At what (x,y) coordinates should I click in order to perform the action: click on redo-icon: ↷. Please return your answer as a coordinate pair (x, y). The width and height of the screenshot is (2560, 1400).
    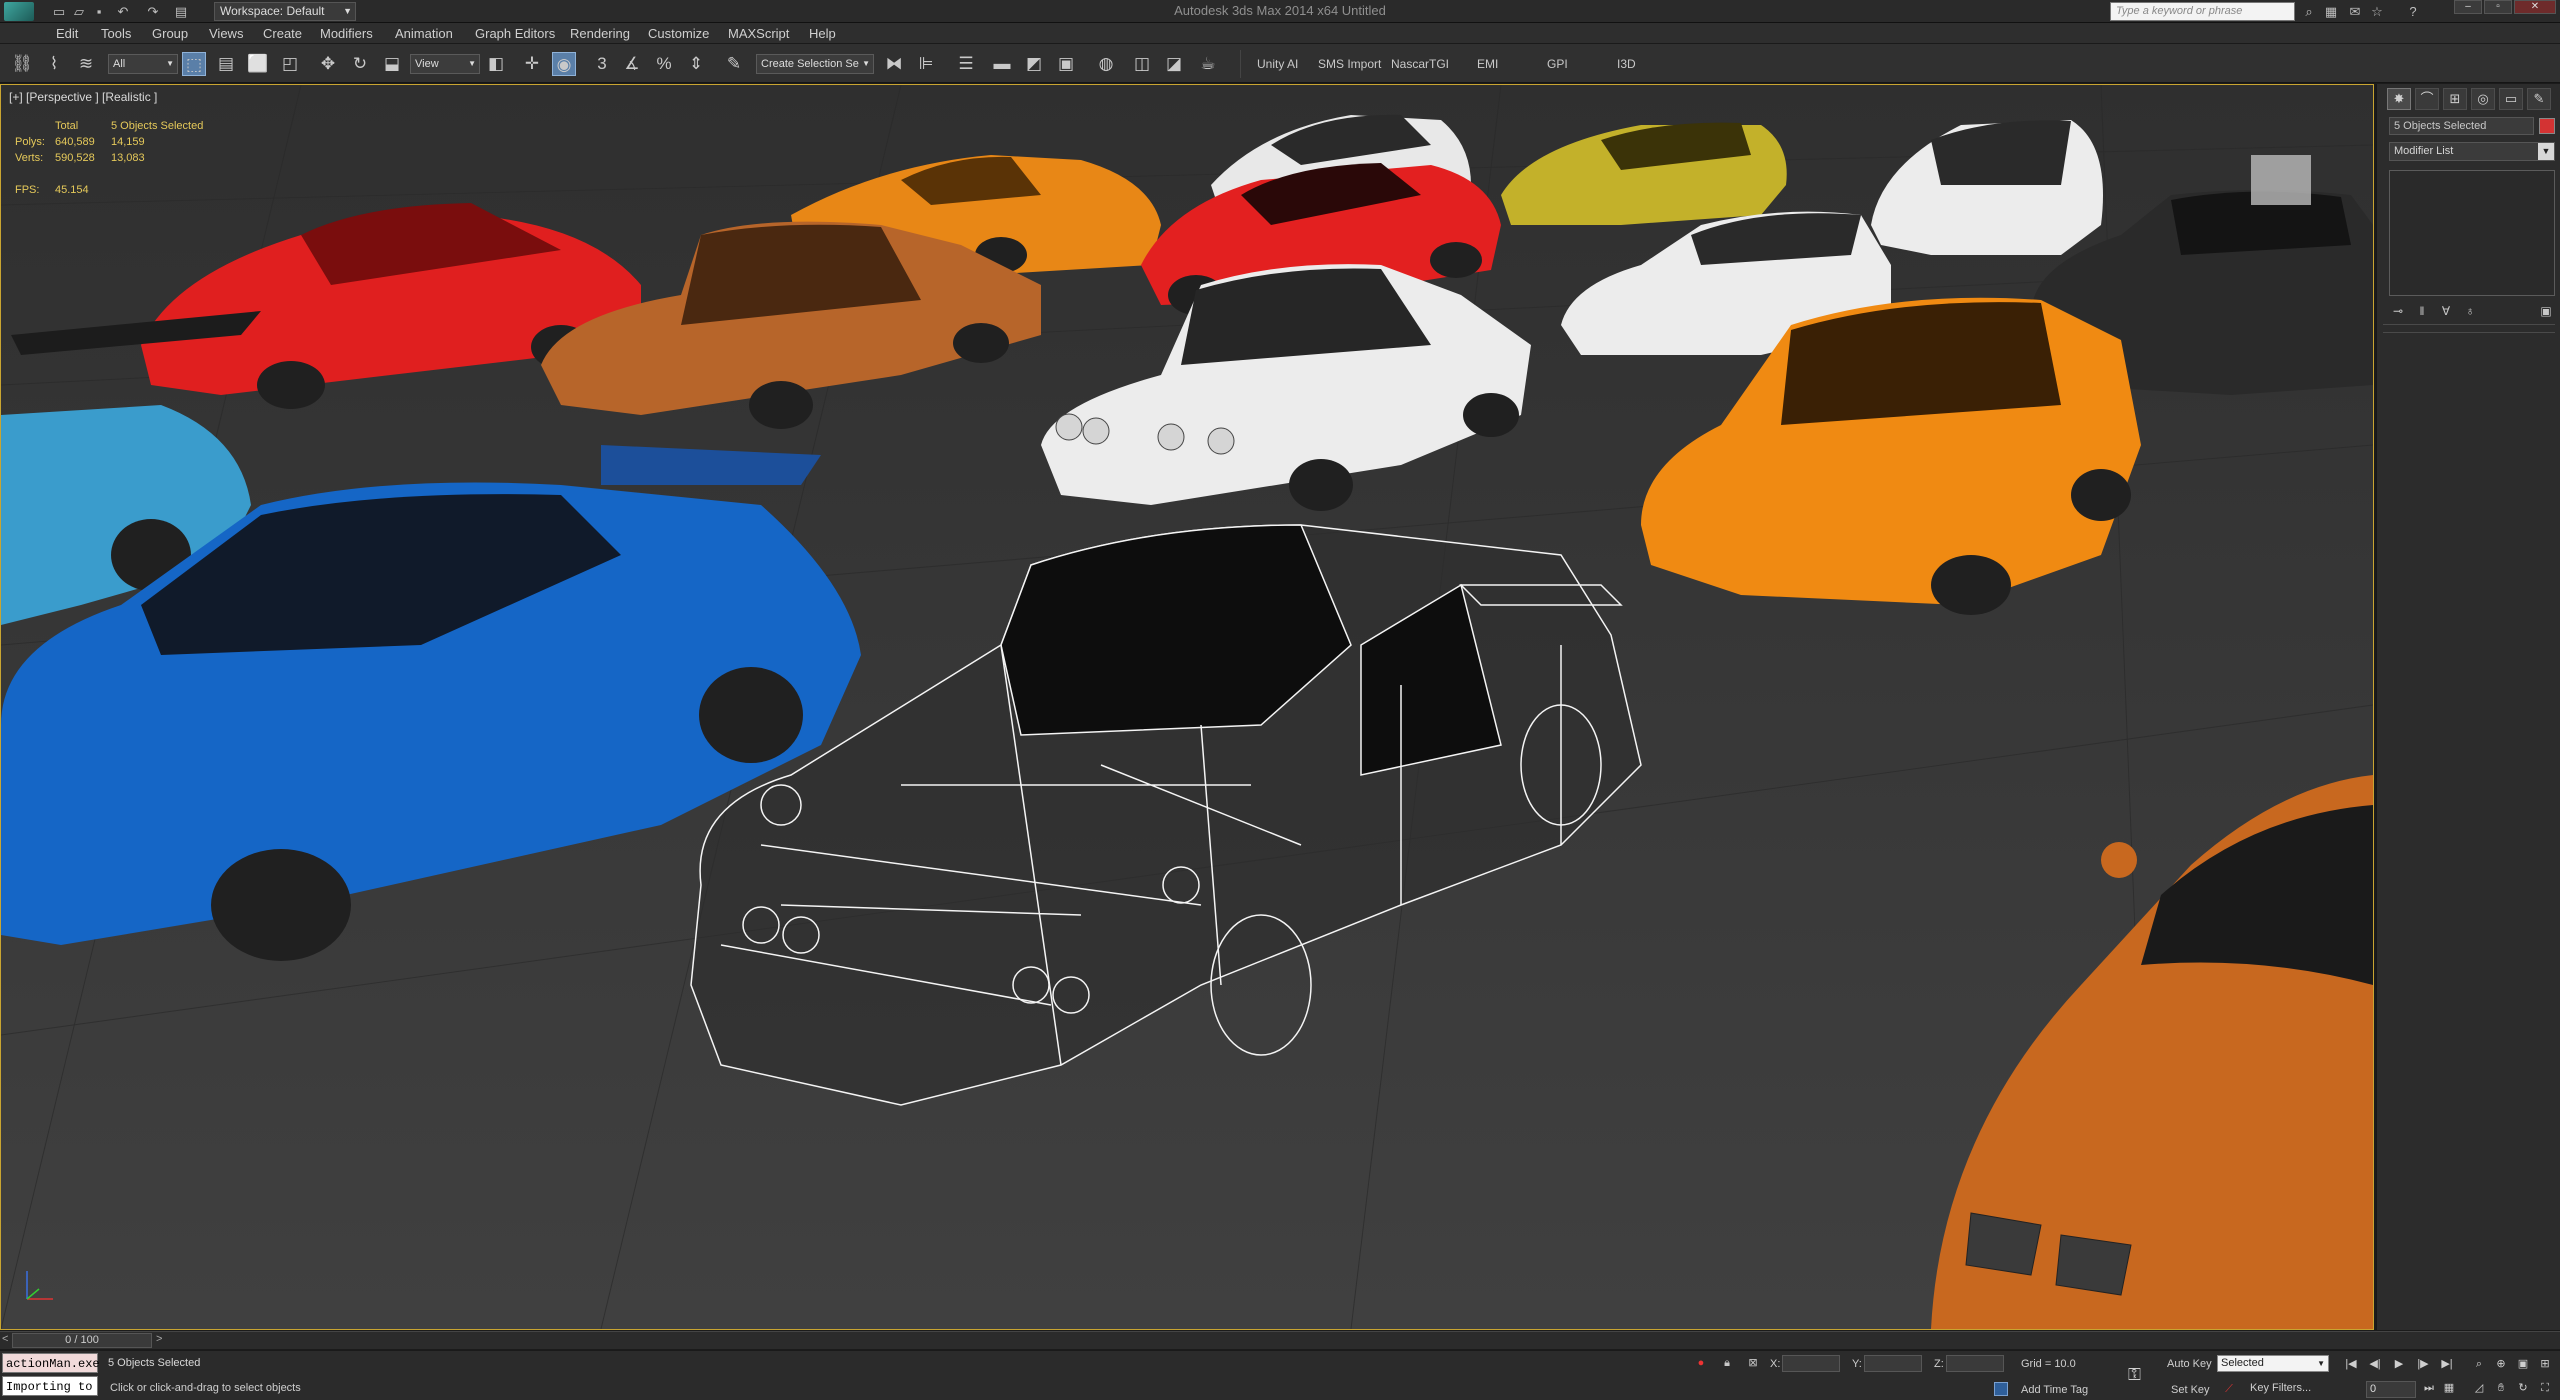
    Looking at the image, I should click on (153, 11).